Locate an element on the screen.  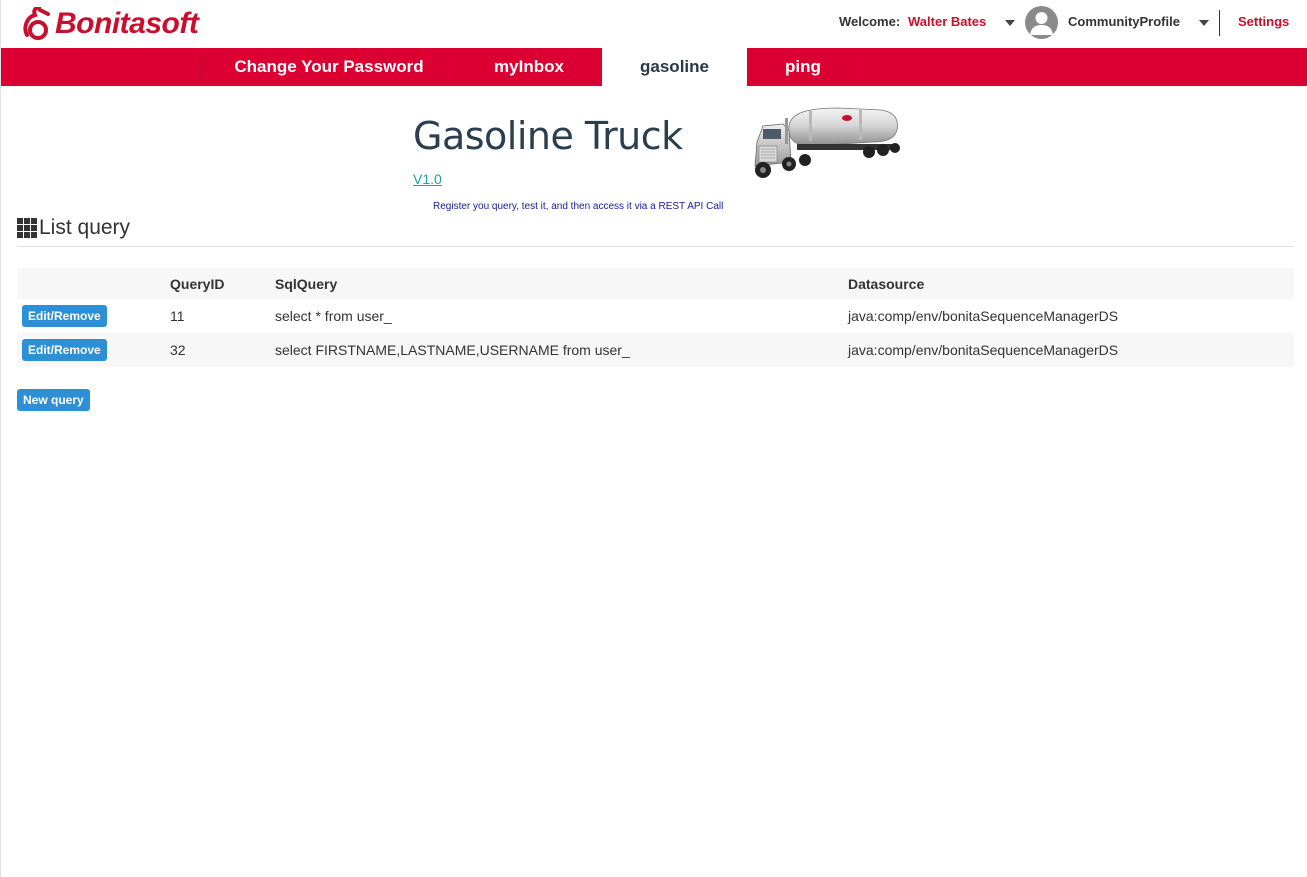
settings-link: Settings is located at coordinates (1263, 21).